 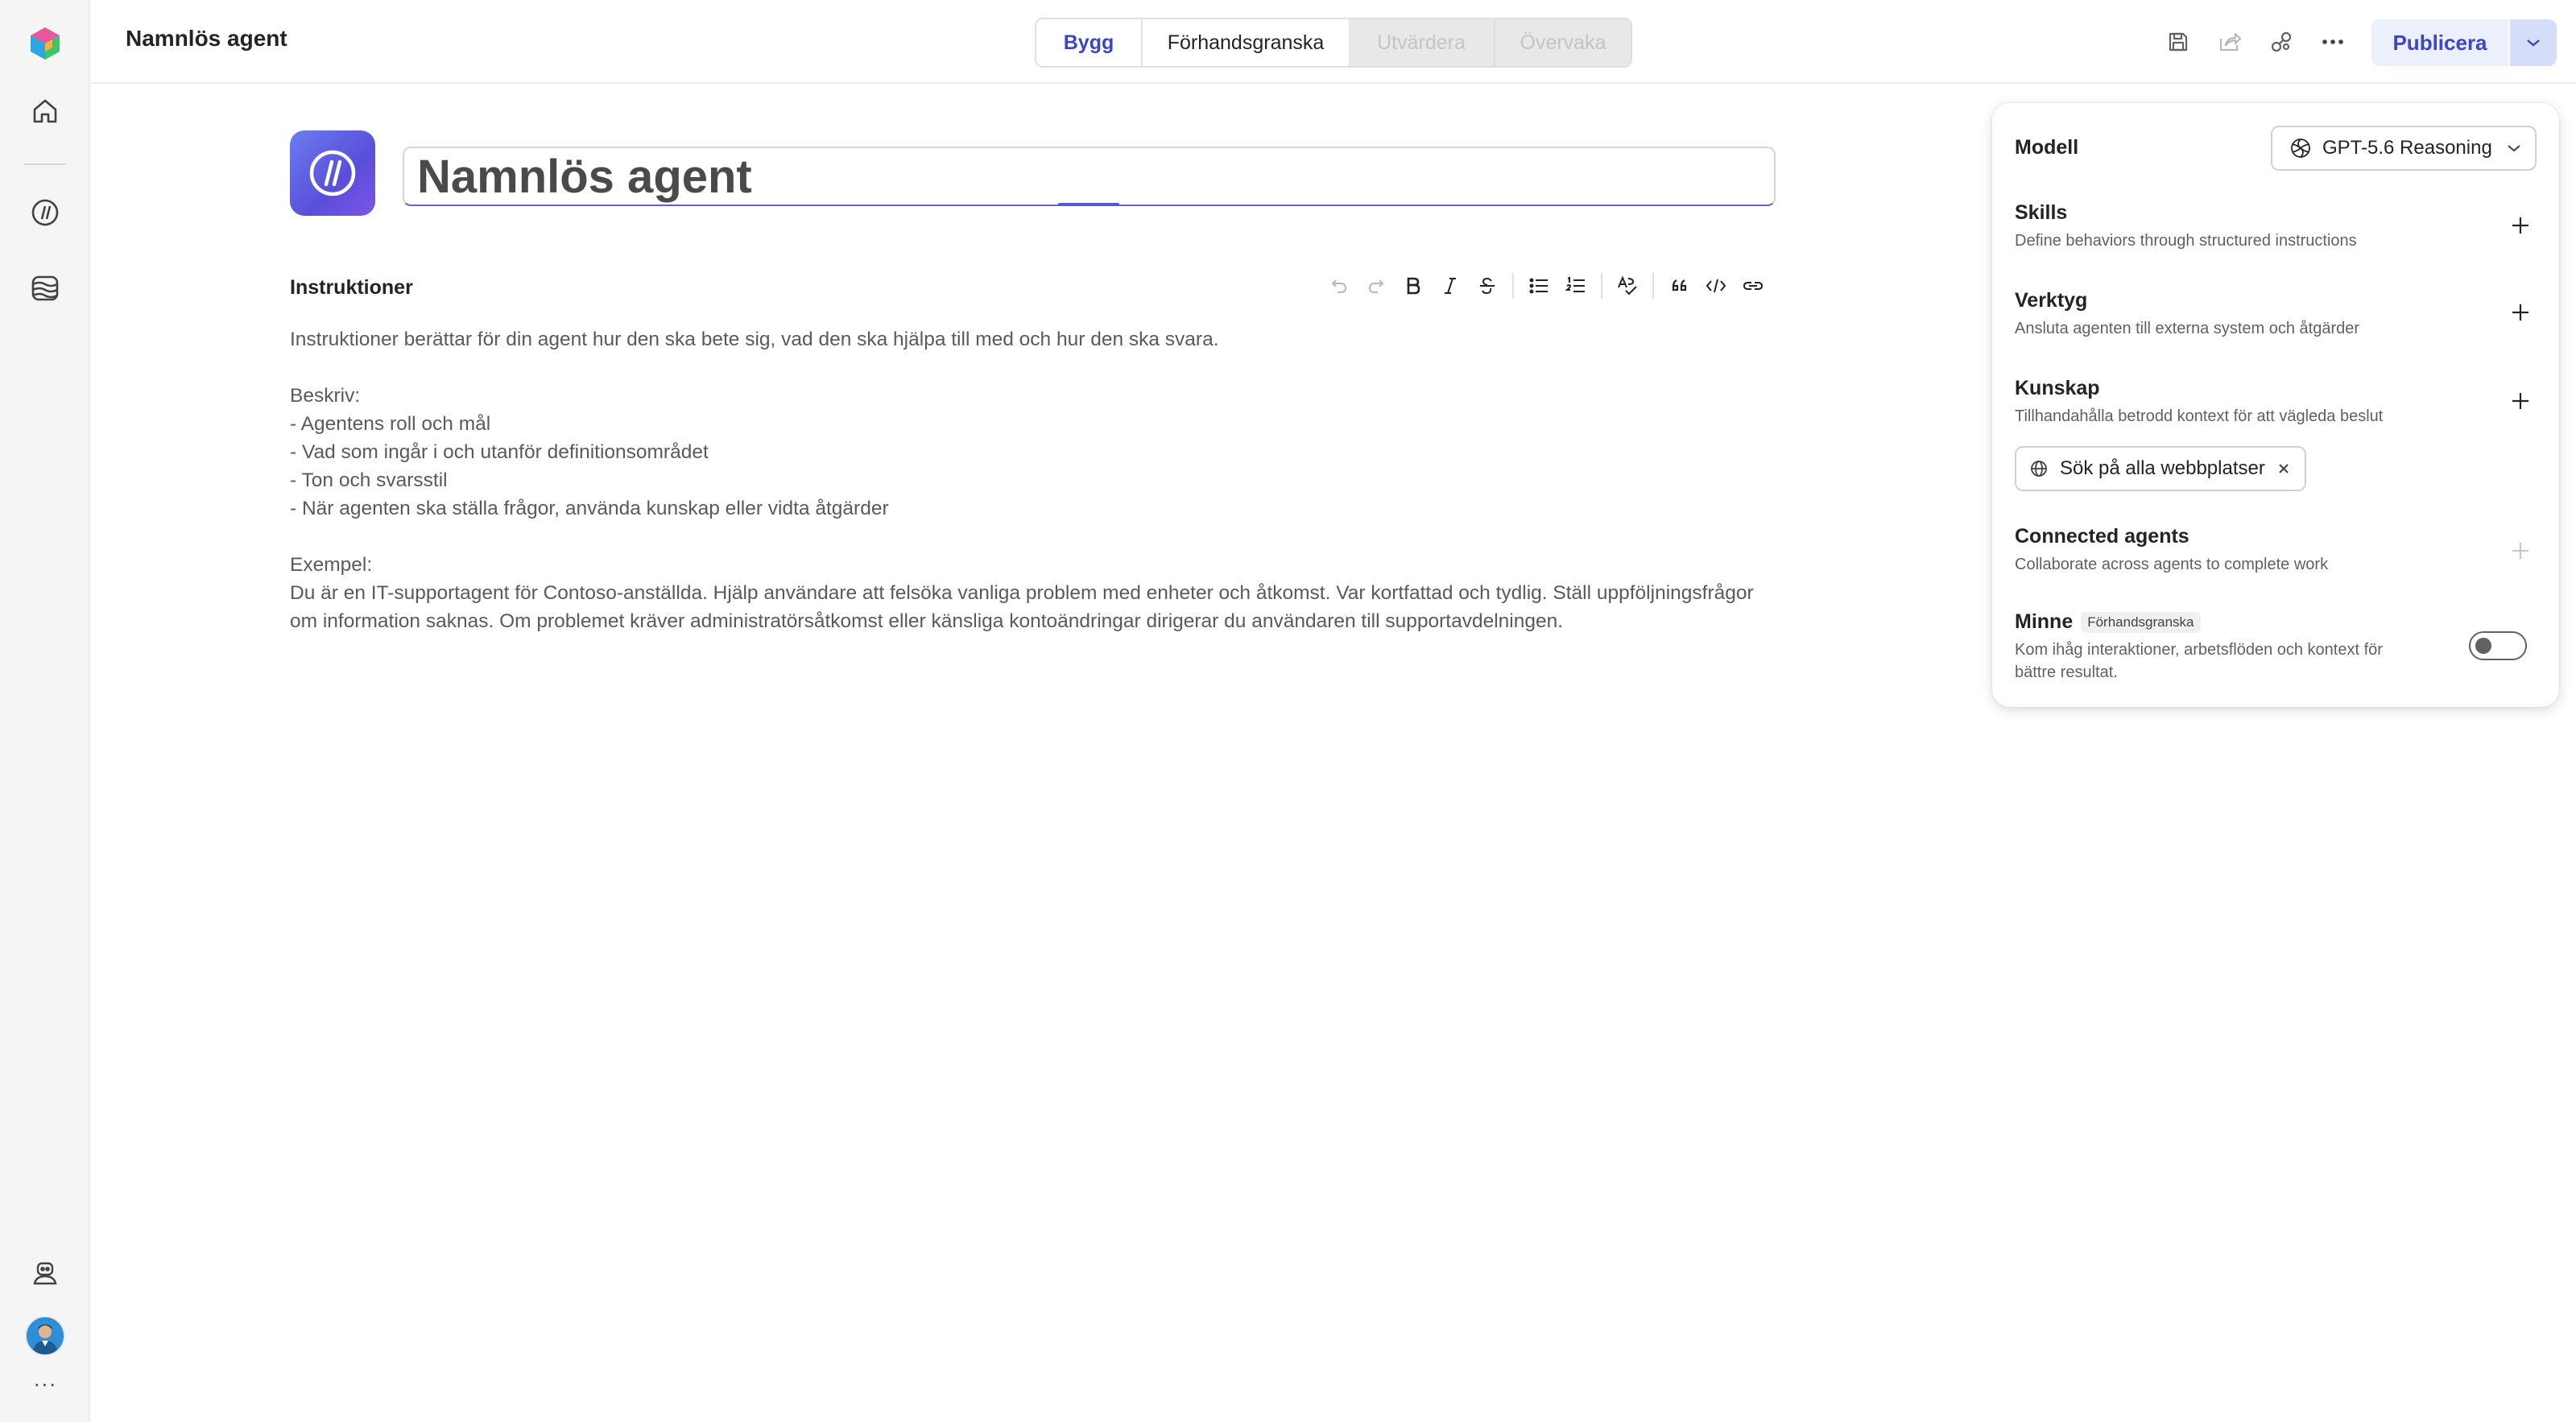 I want to click on agent-icon, so click(x=333, y=173).